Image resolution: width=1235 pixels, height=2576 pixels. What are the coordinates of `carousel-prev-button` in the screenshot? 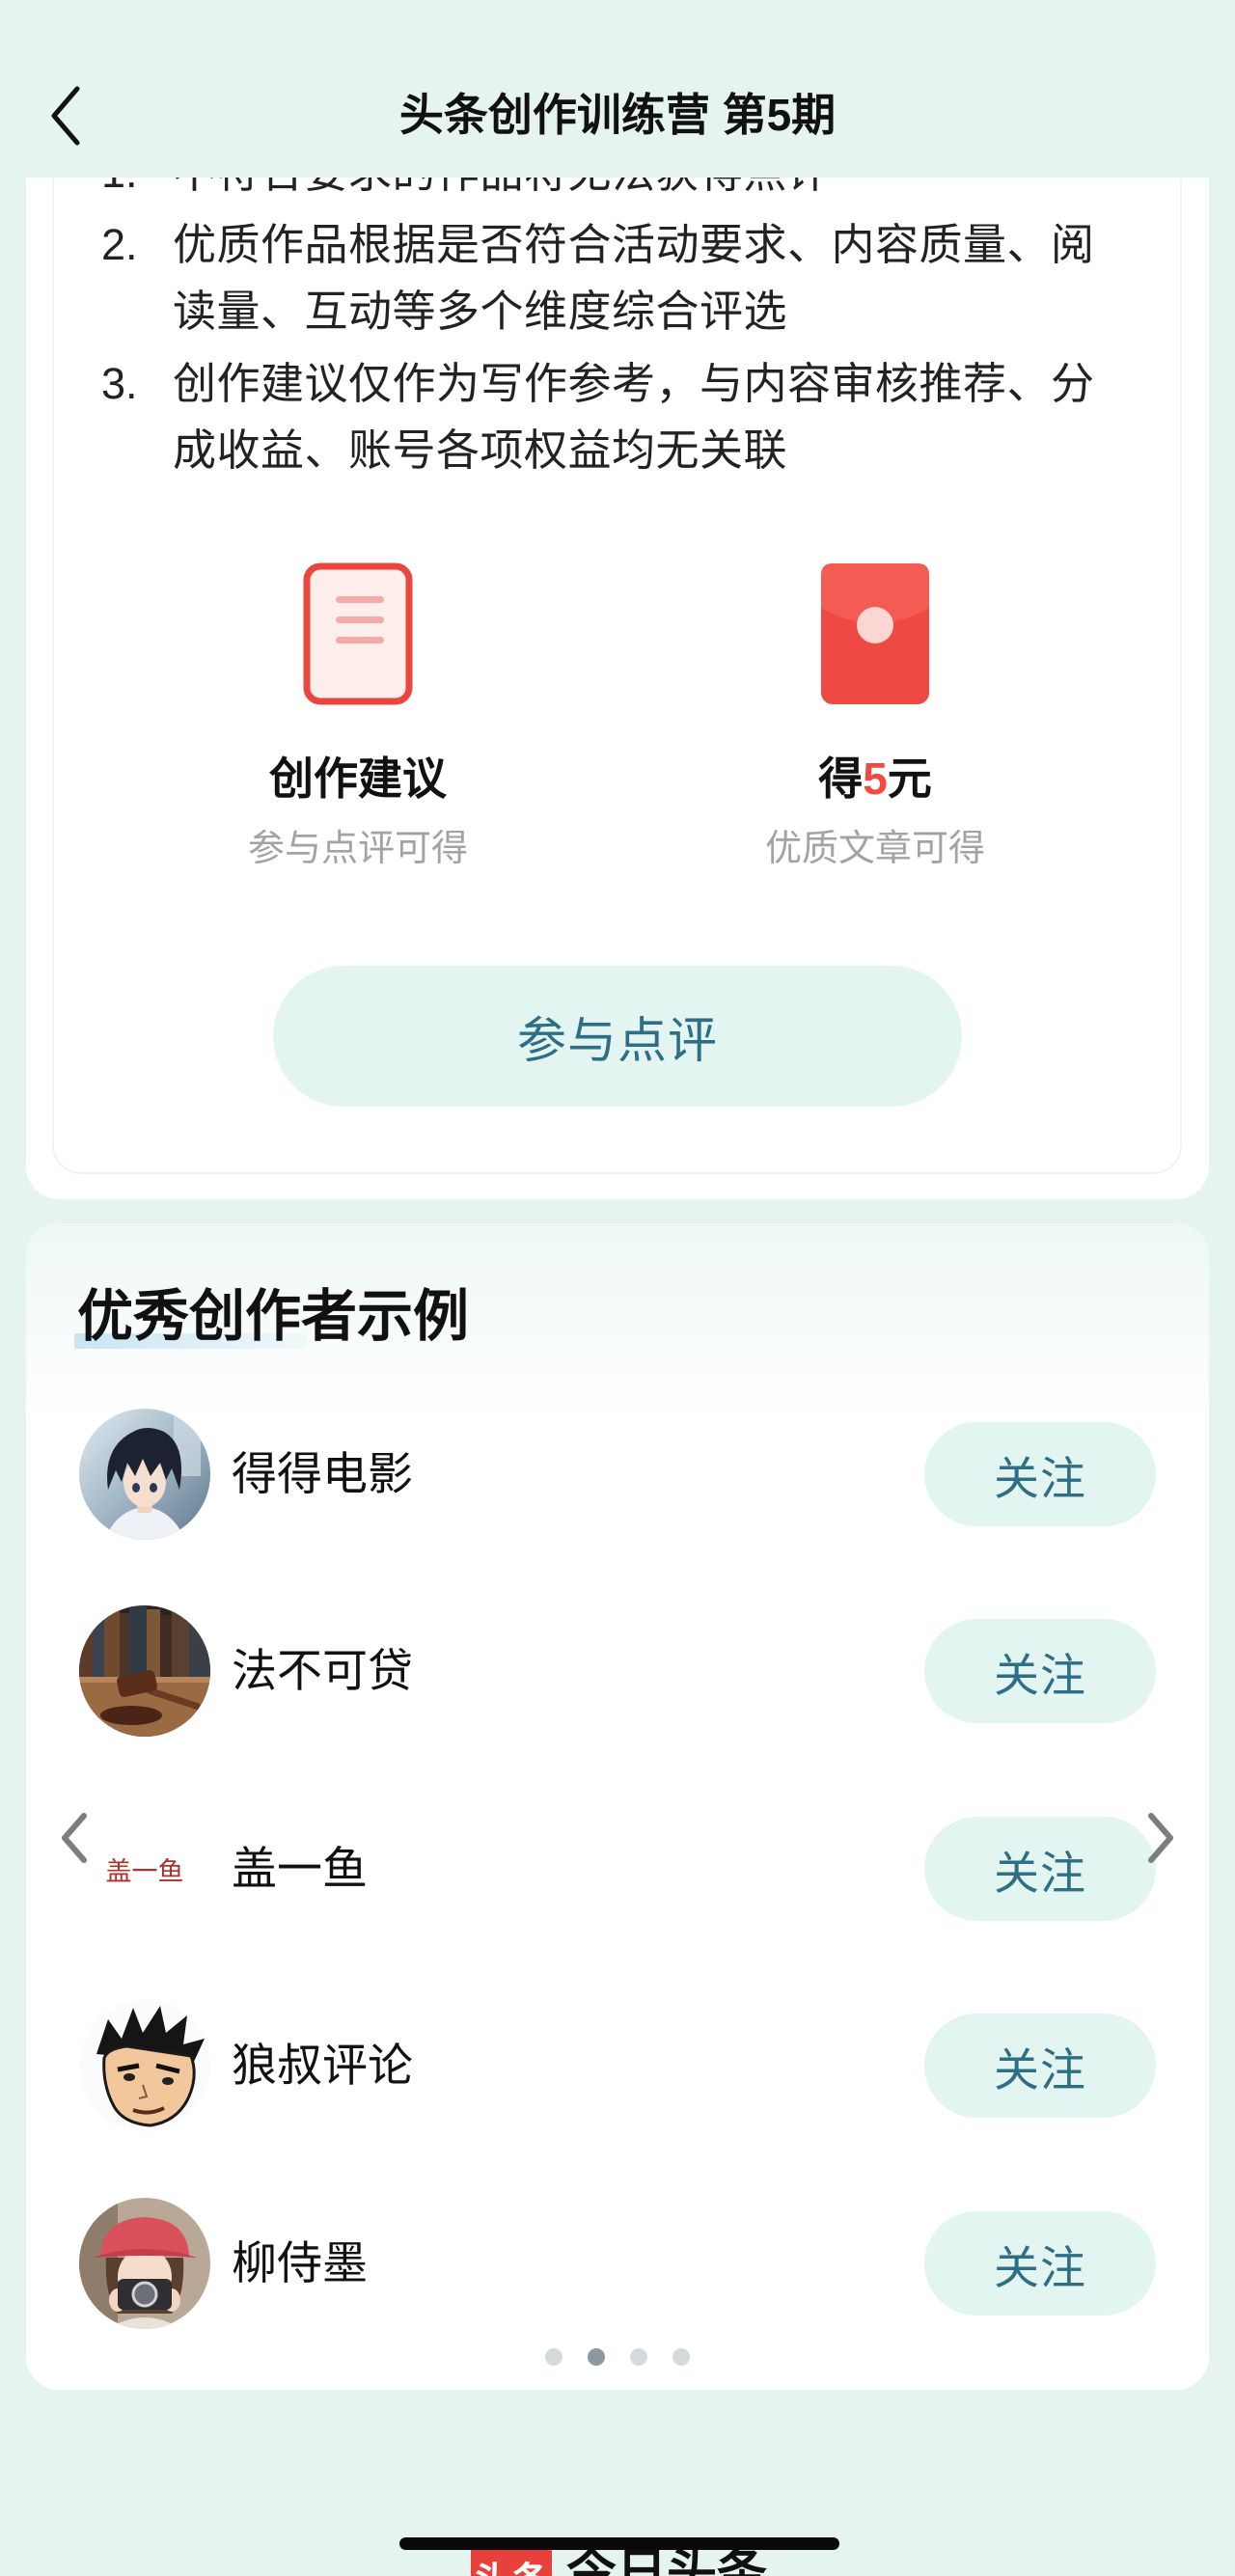 It's located at (74, 1838).